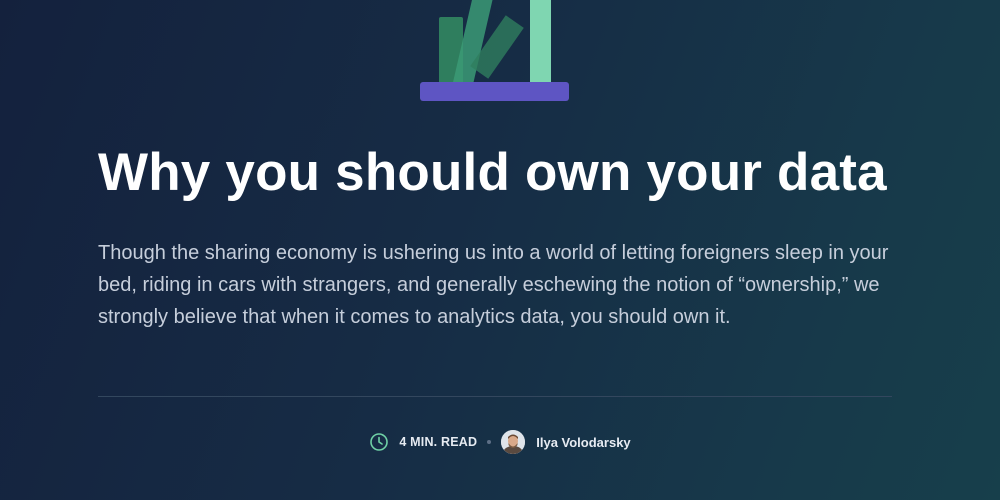  What do you see at coordinates (540, 42) in the screenshot?
I see `illustration-bar-light` at bounding box center [540, 42].